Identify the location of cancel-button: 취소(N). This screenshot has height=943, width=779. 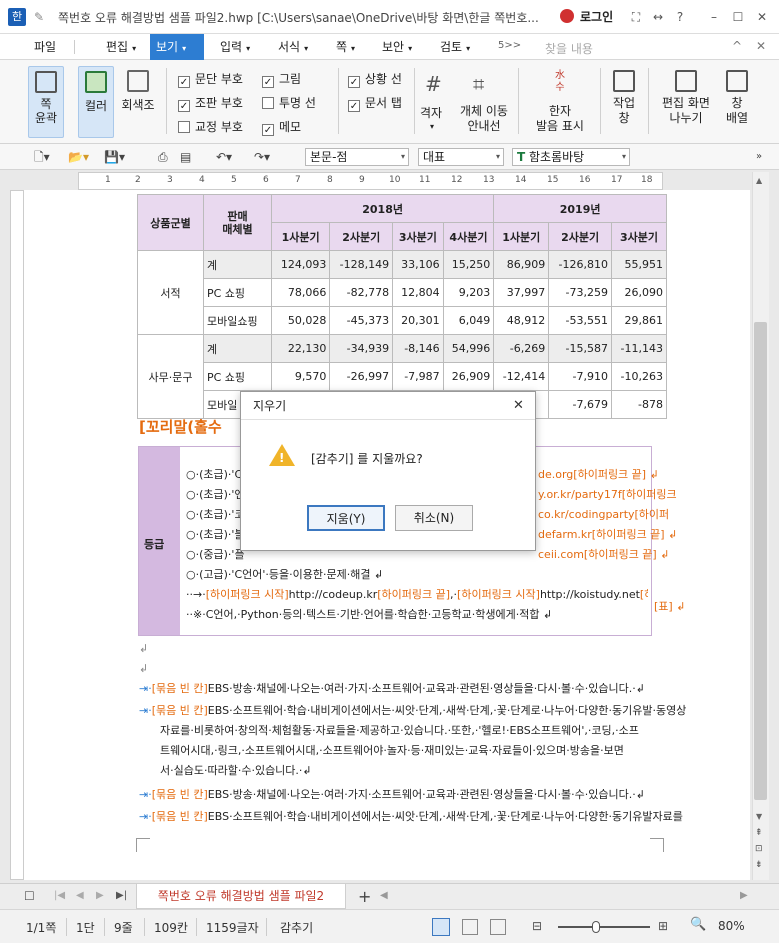
(434, 518).